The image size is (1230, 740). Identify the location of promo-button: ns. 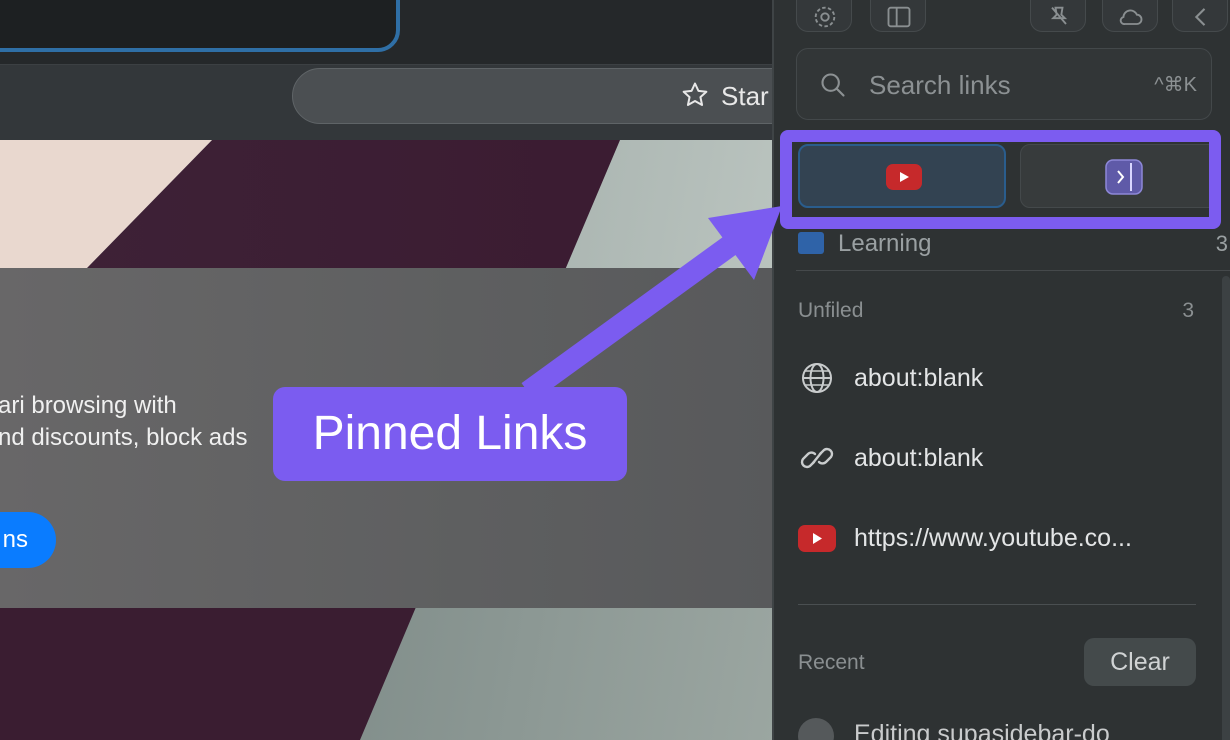
(28, 540).